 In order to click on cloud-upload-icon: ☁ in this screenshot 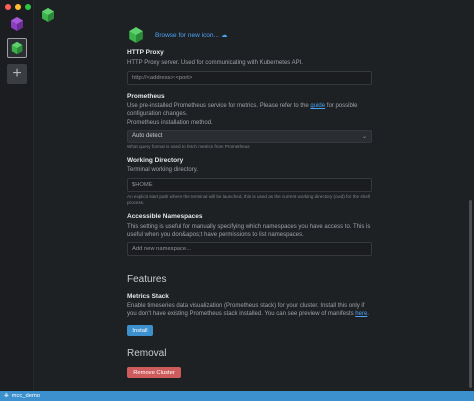, I will do `click(224, 35)`.